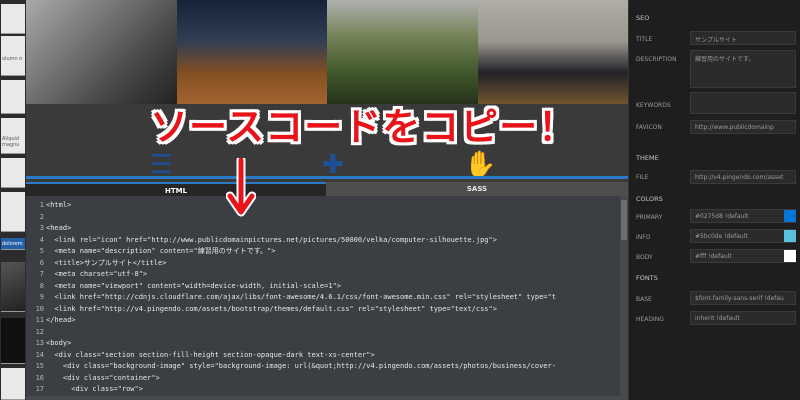 Image resolution: width=800 pixels, height=400 pixels. What do you see at coordinates (39, 377) in the screenshot?
I see `line-number: 16` at bounding box center [39, 377].